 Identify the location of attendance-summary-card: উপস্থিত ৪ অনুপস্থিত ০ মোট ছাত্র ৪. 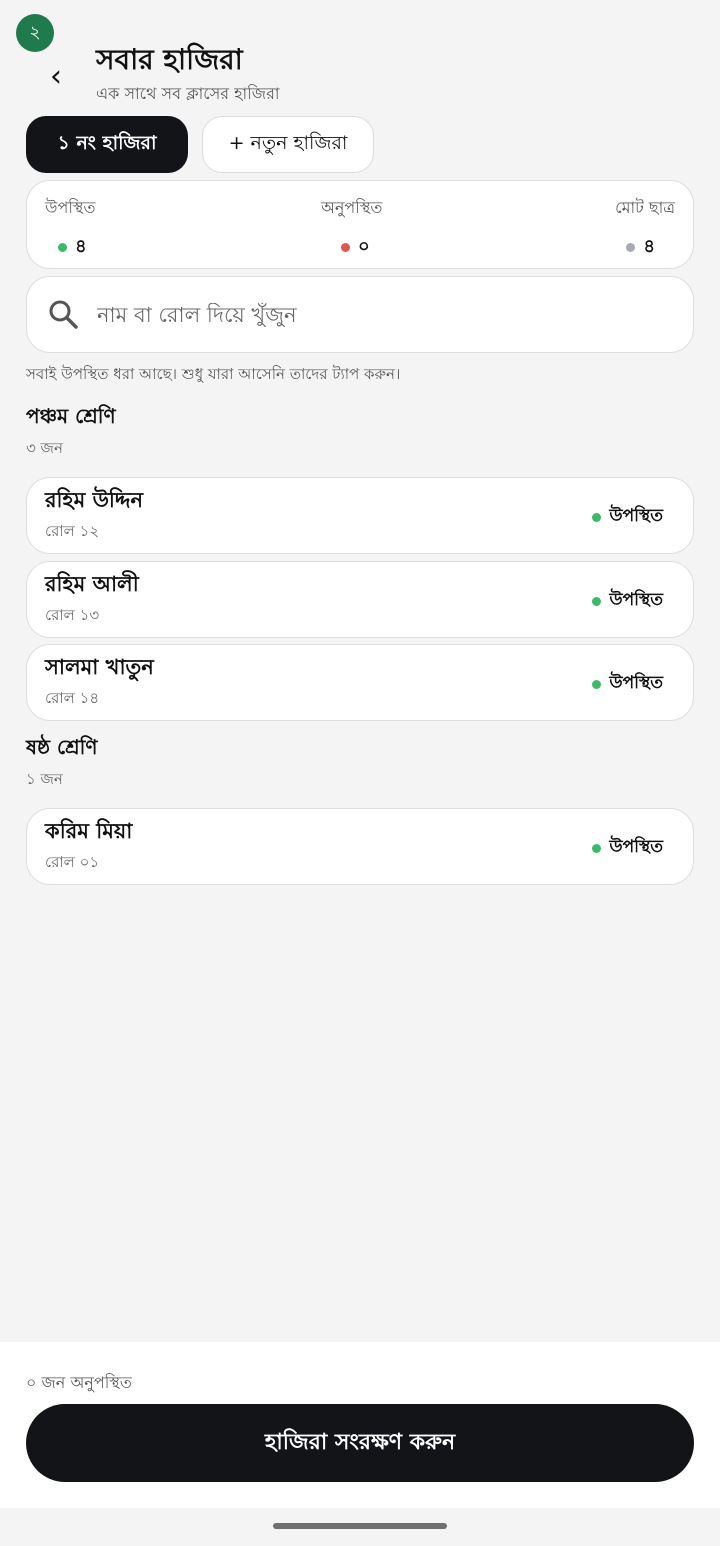
(360, 224).